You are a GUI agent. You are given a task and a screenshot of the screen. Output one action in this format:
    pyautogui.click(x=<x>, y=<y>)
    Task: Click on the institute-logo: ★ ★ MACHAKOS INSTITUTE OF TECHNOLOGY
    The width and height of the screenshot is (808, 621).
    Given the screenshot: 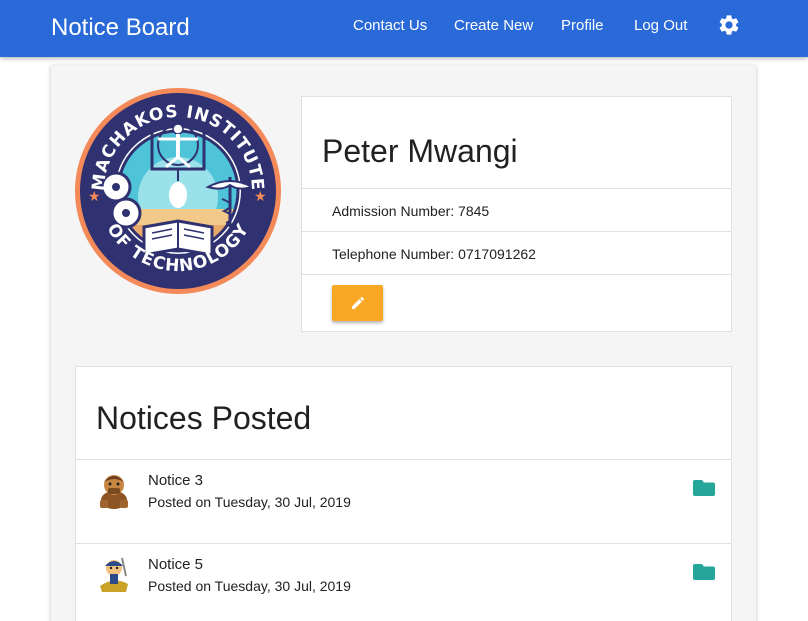 What is the action you would take?
    pyautogui.click(x=178, y=191)
    